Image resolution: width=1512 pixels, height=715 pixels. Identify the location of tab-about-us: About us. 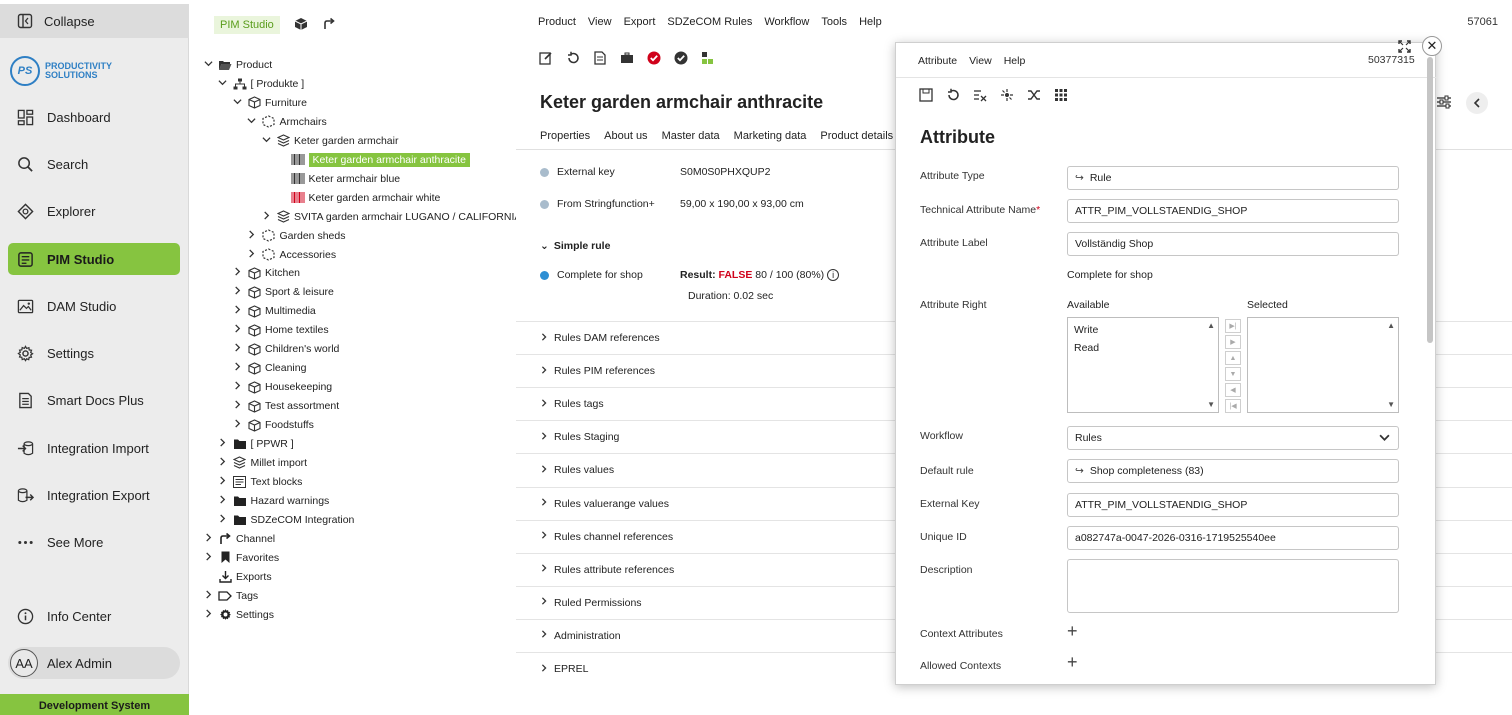
(625, 136).